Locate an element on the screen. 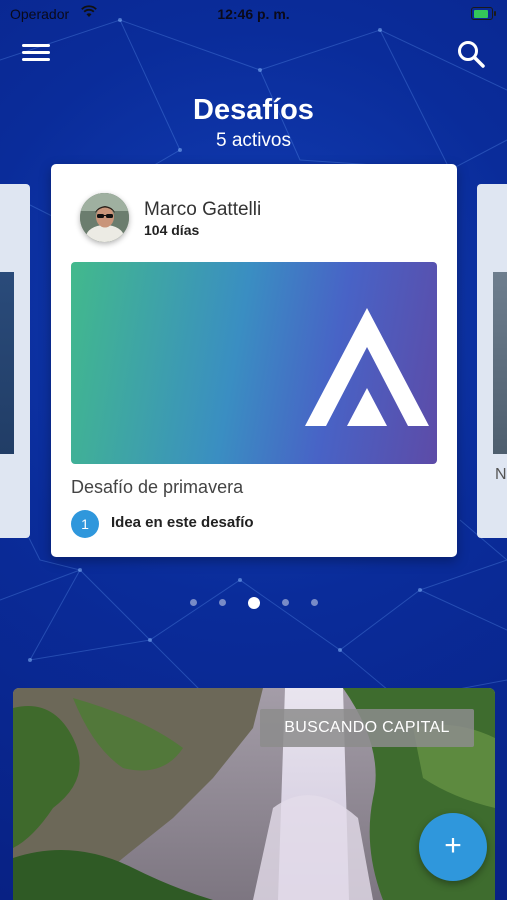 This screenshot has height=900, width=507. next-challenge-card: N 2 is located at coordinates (492, 361).